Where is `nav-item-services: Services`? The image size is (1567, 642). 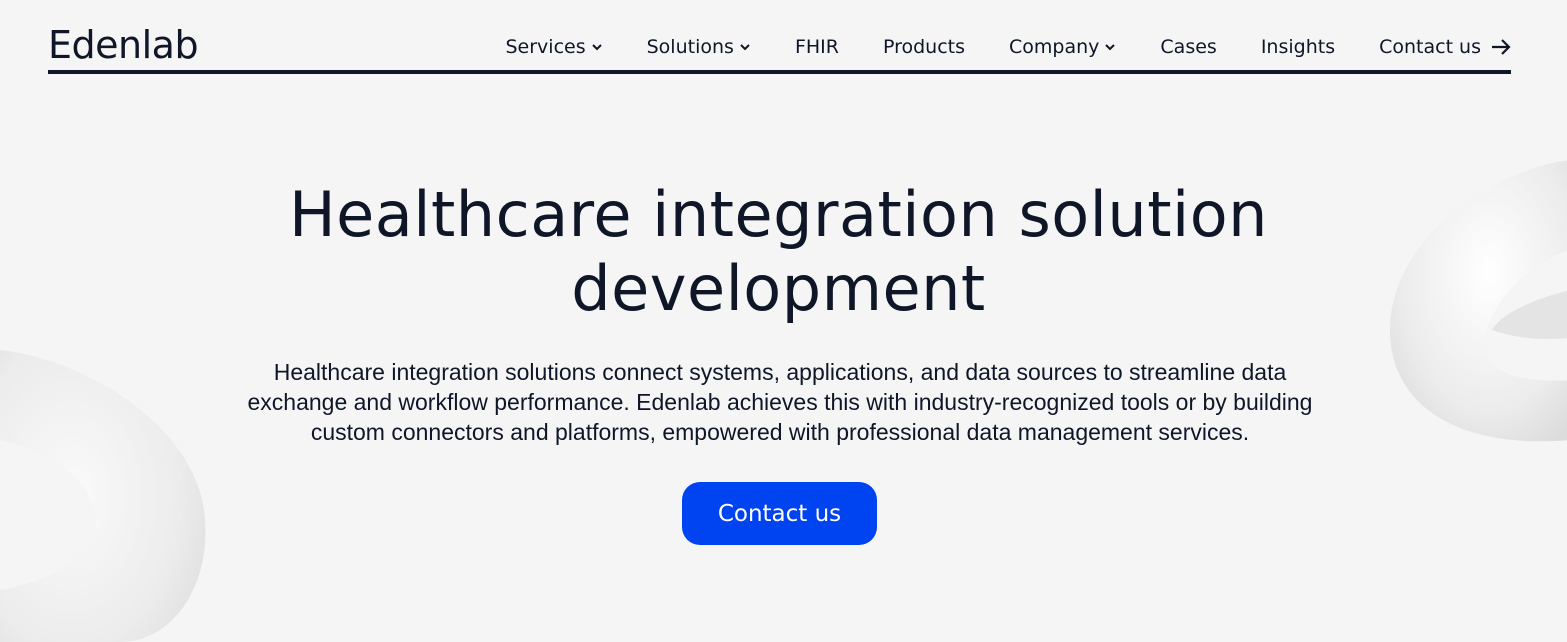 nav-item-services: Services is located at coordinates (554, 47).